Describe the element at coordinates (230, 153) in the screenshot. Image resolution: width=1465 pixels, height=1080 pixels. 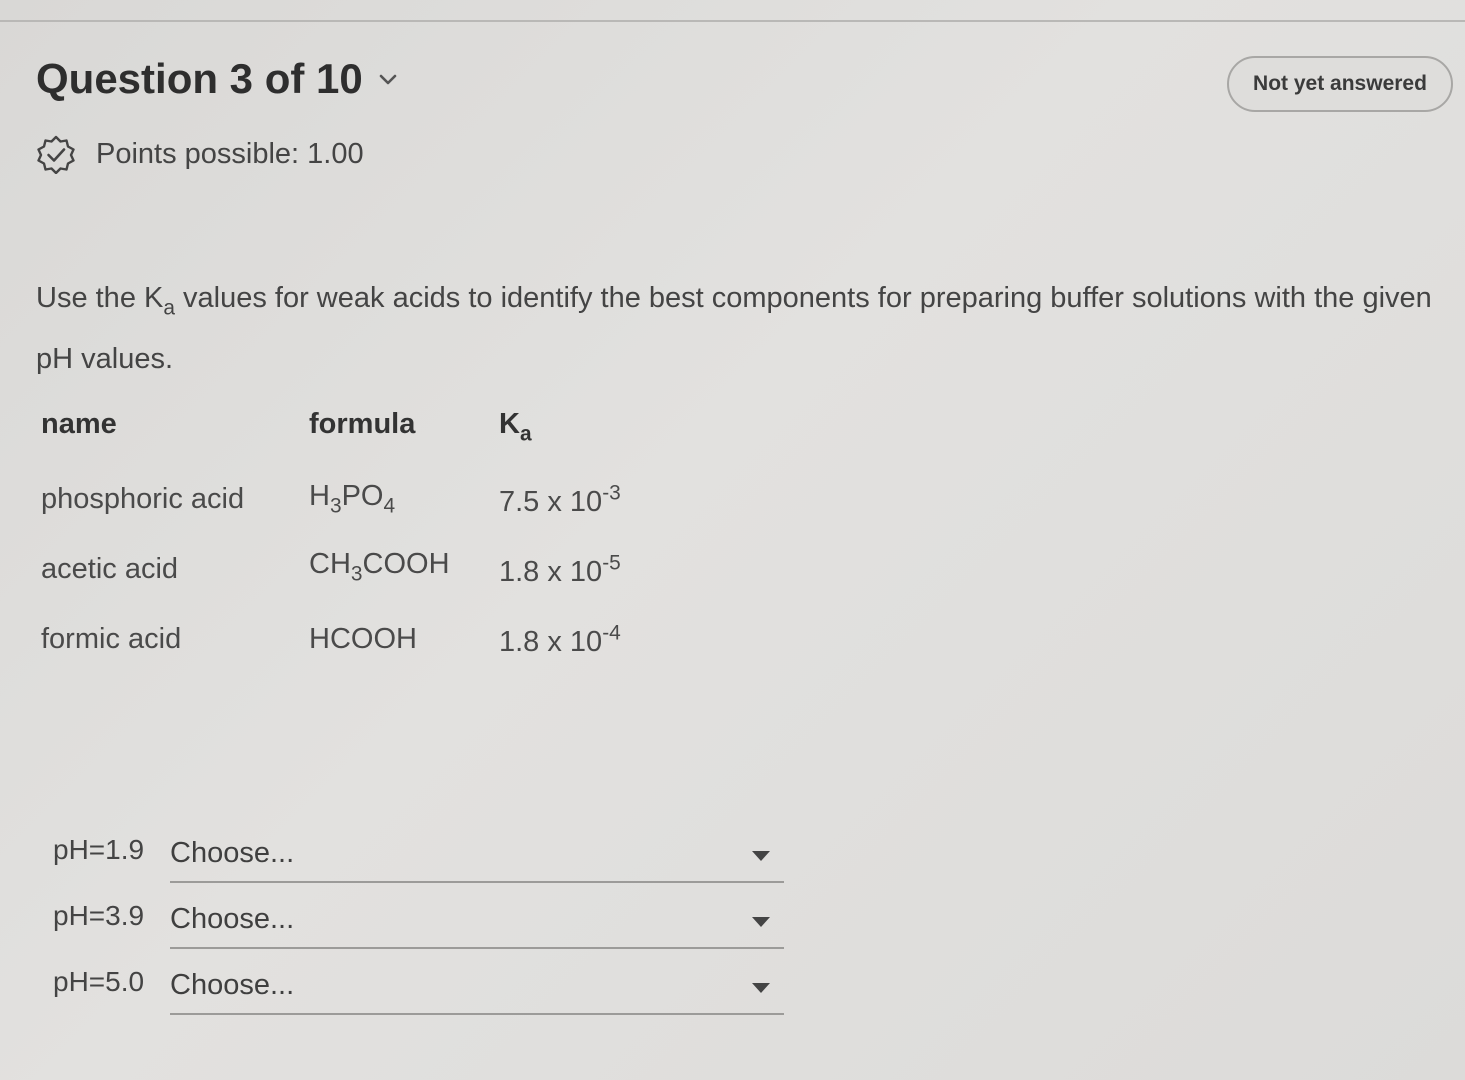
I see `points-label: Points possible: 1.00` at that location.